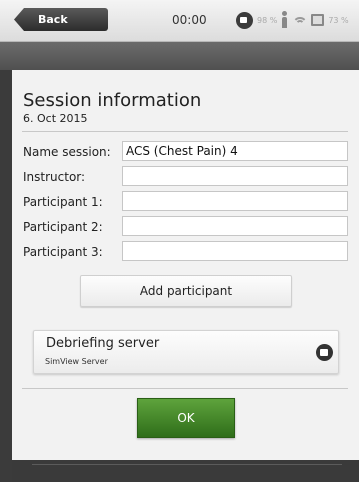 This screenshot has width=359, height=482. Describe the element at coordinates (235, 201) in the screenshot. I see `participant-1-input` at that location.